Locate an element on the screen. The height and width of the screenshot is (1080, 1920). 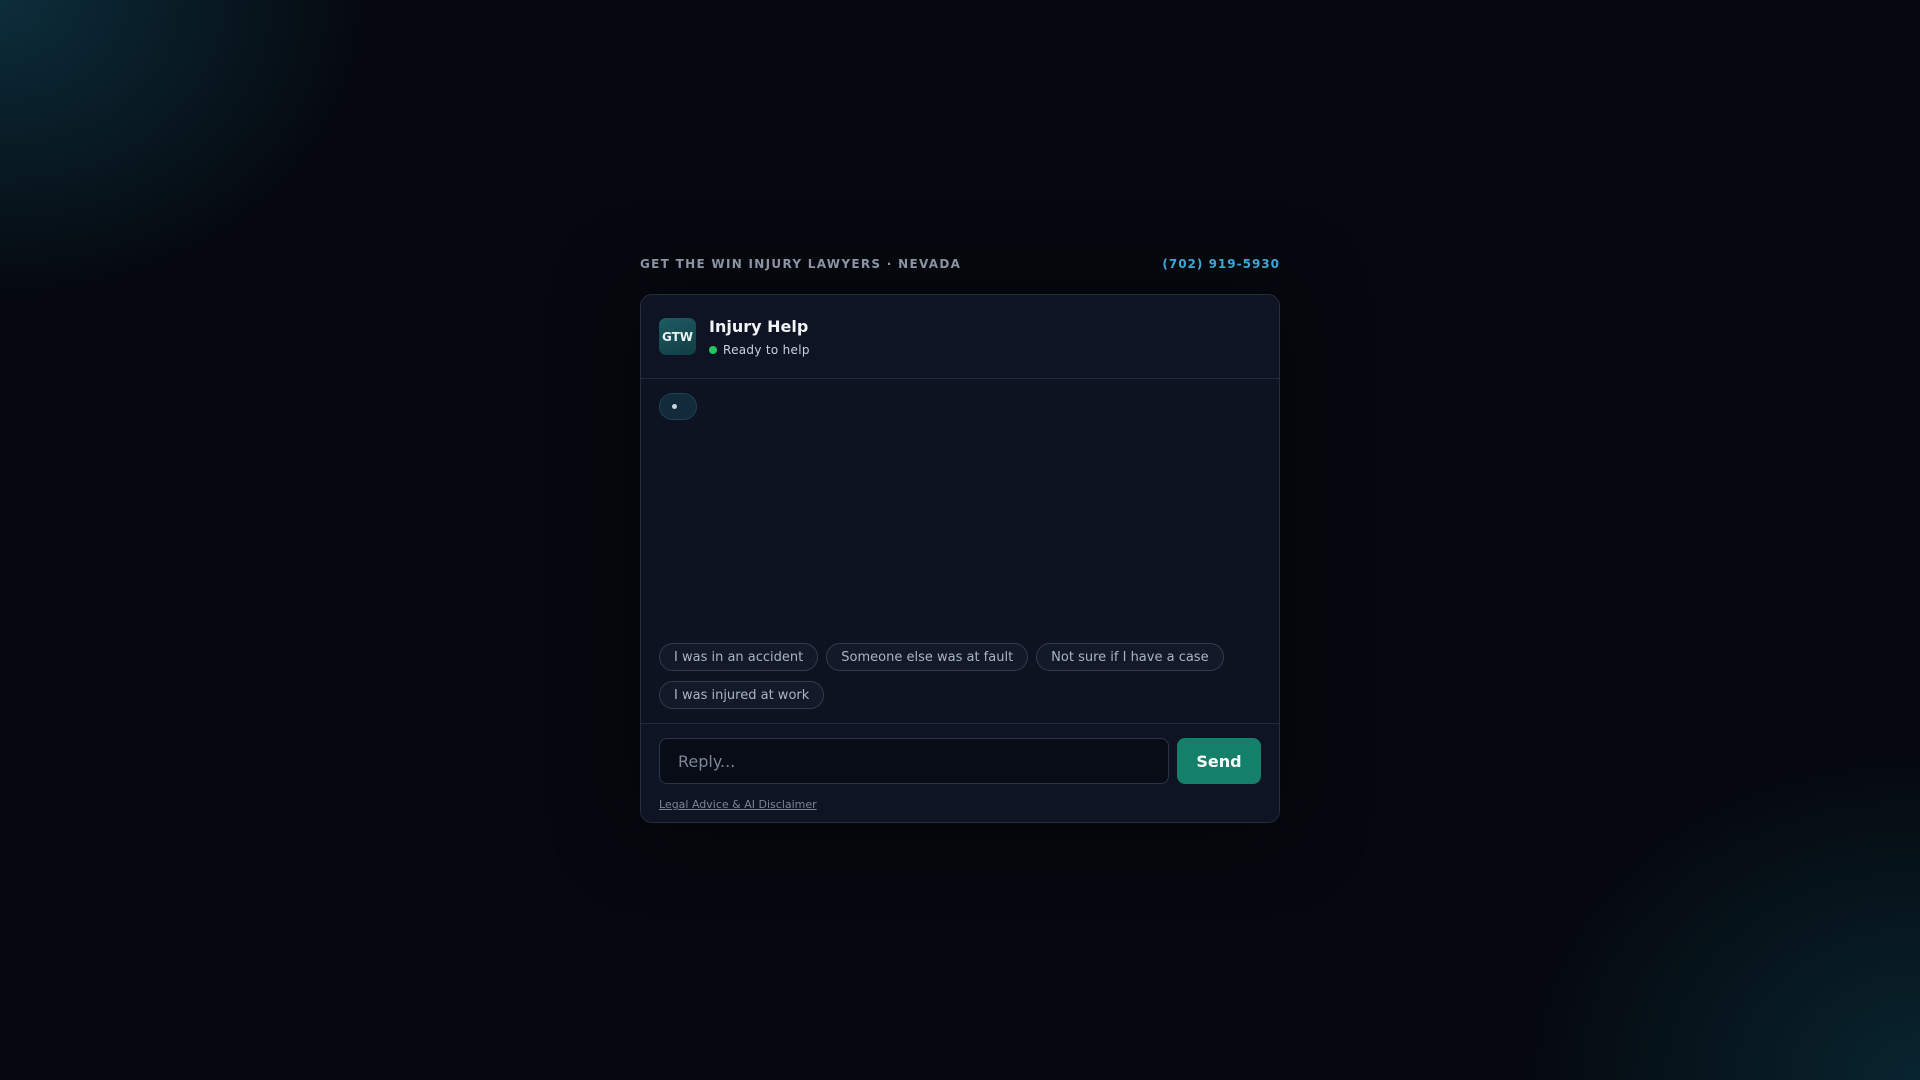
message-list is located at coordinates (960, 511).